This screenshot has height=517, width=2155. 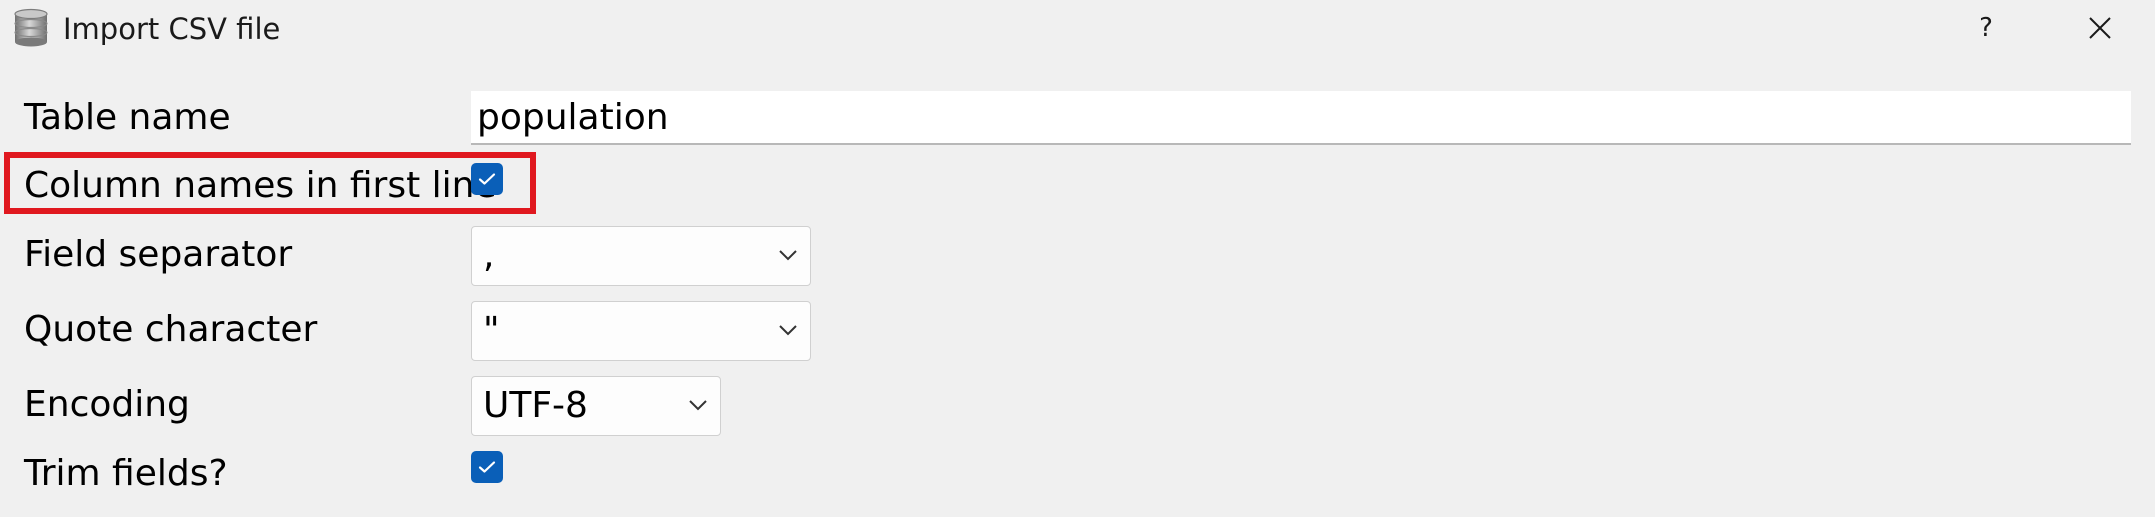 What do you see at coordinates (107, 404) in the screenshot?
I see `encoding-label: Encoding` at bounding box center [107, 404].